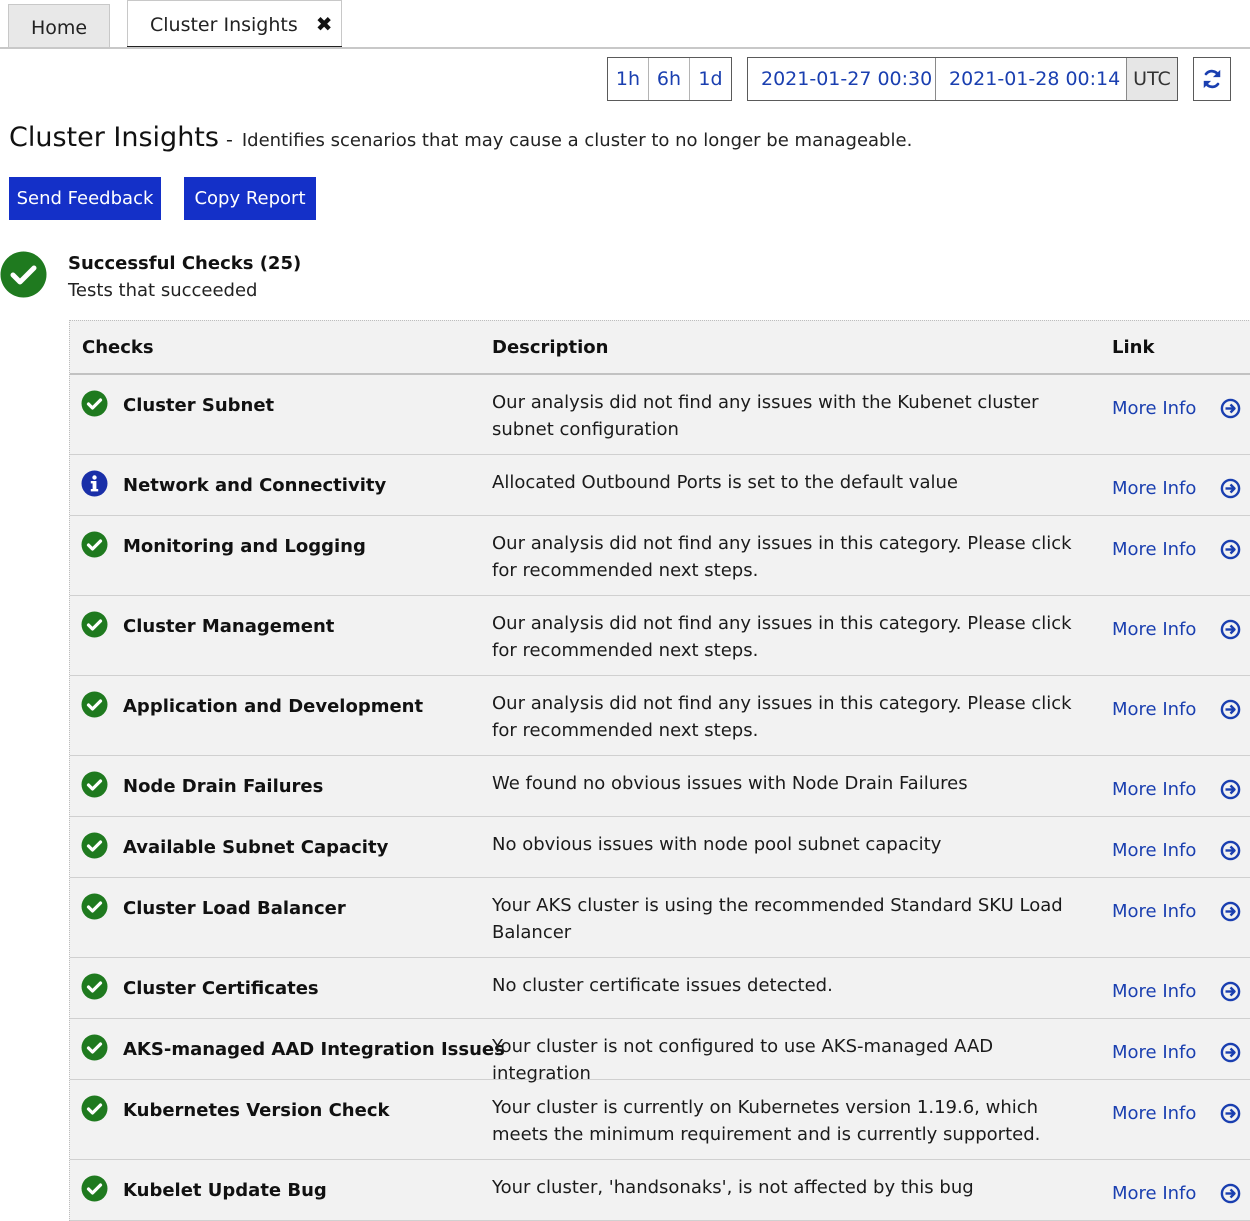 This screenshot has width=1250, height=1221. I want to click on time-range-picker: 2021-01-27 00:30 2021-01-28 00:14 UTC, so click(962, 79).